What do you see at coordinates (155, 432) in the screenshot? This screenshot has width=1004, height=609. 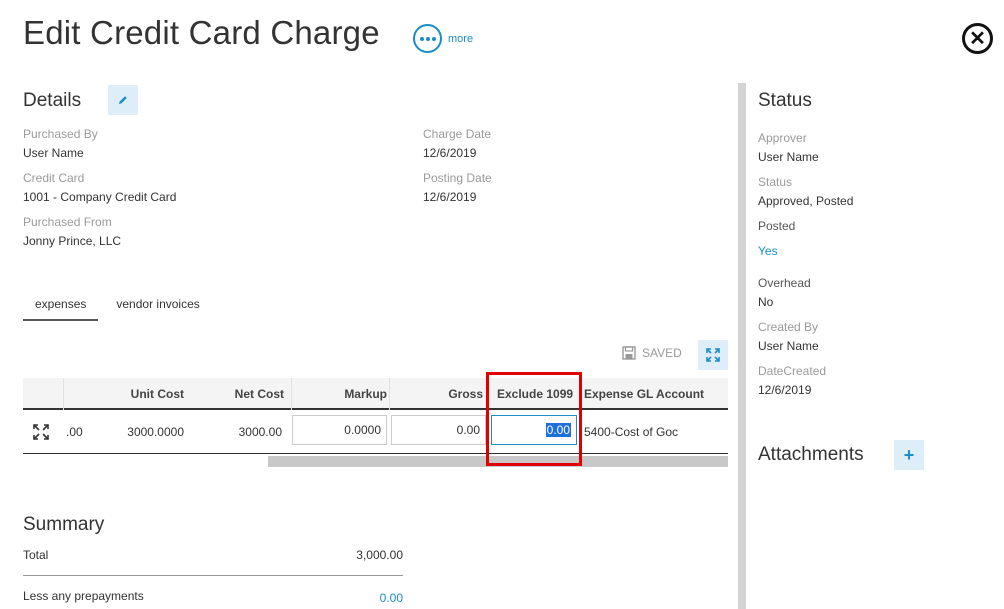 I see `cell-unit-cost: 3000.0000` at bounding box center [155, 432].